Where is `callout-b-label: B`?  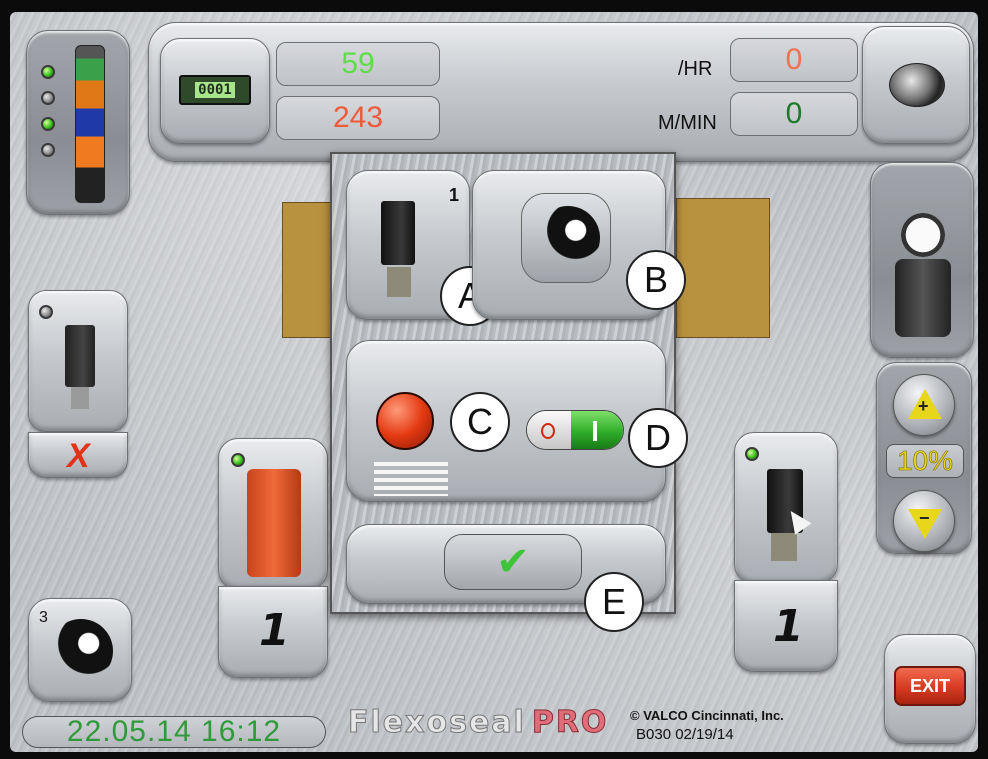 callout-b-label: B is located at coordinates (655, 279).